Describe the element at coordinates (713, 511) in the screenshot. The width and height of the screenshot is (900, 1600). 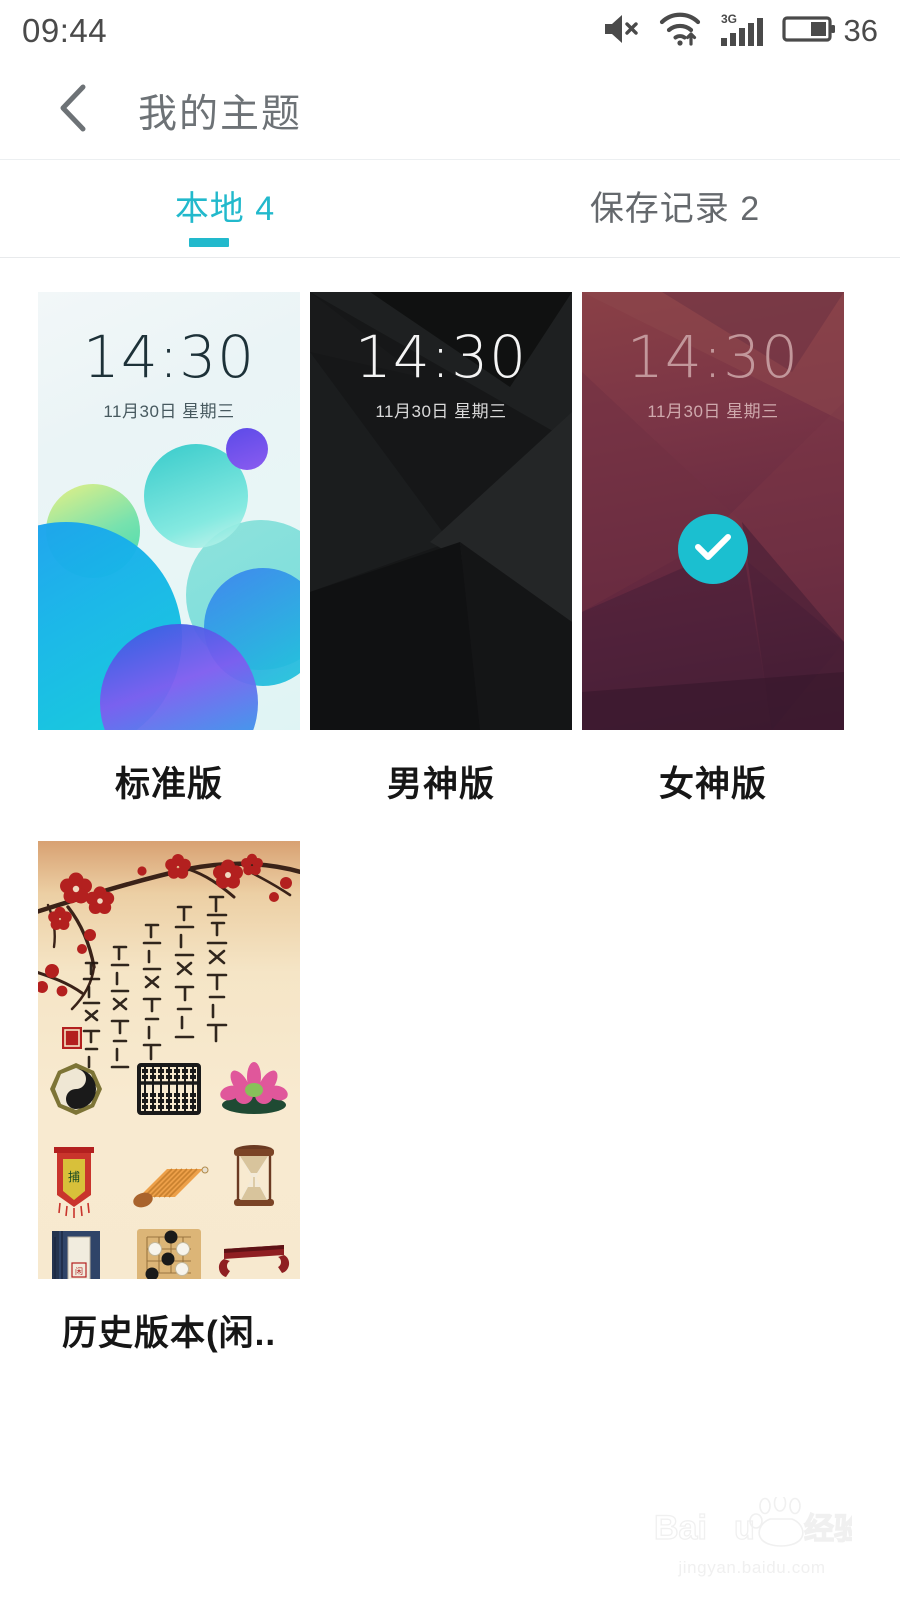
I see `theme-thumbnail-goddess: 14:30 11月30日 星期三` at that location.